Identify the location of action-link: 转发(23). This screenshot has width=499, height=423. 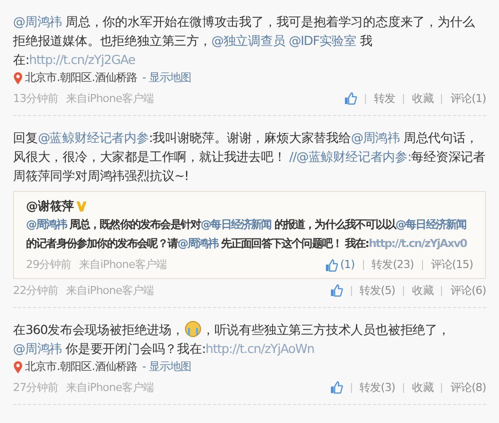
(393, 265).